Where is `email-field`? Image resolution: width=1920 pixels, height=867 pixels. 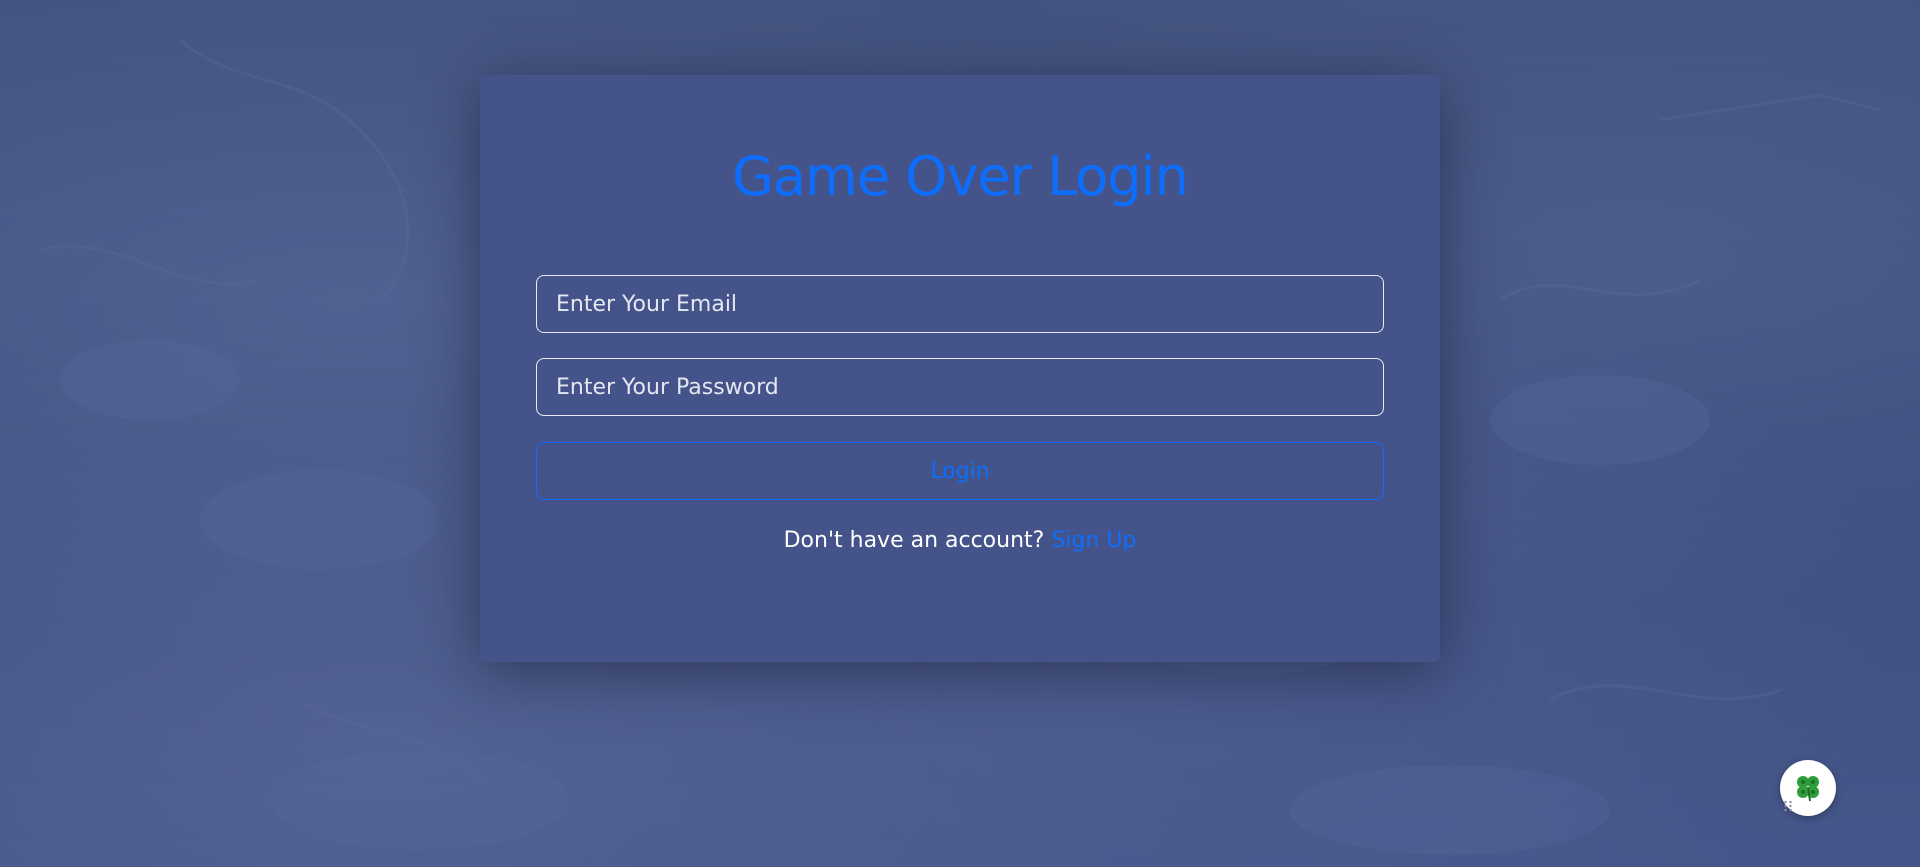 email-field is located at coordinates (960, 304).